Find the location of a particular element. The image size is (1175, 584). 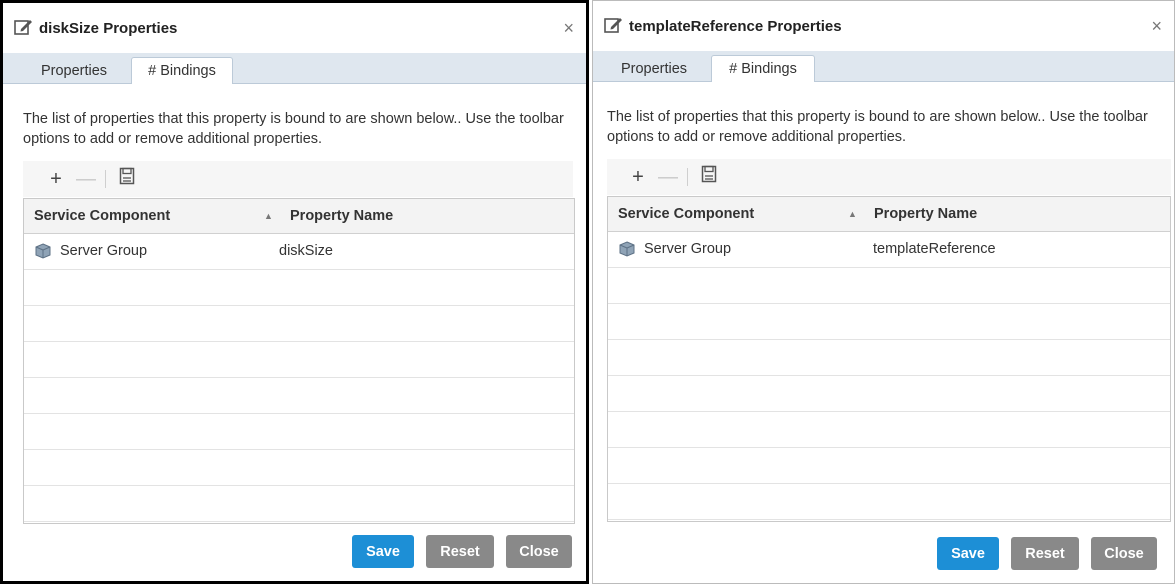

dialog-title: templateReference Properties is located at coordinates (735, 26).